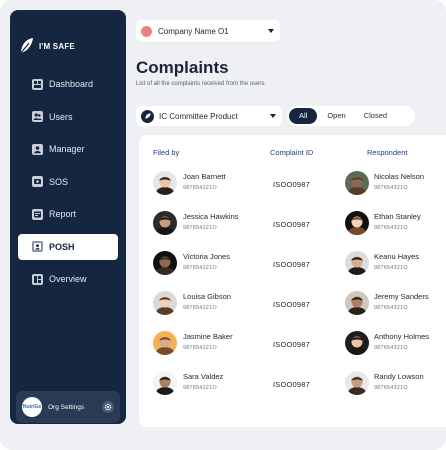  I want to click on filer-name: Joan Barnett, so click(204, 176).